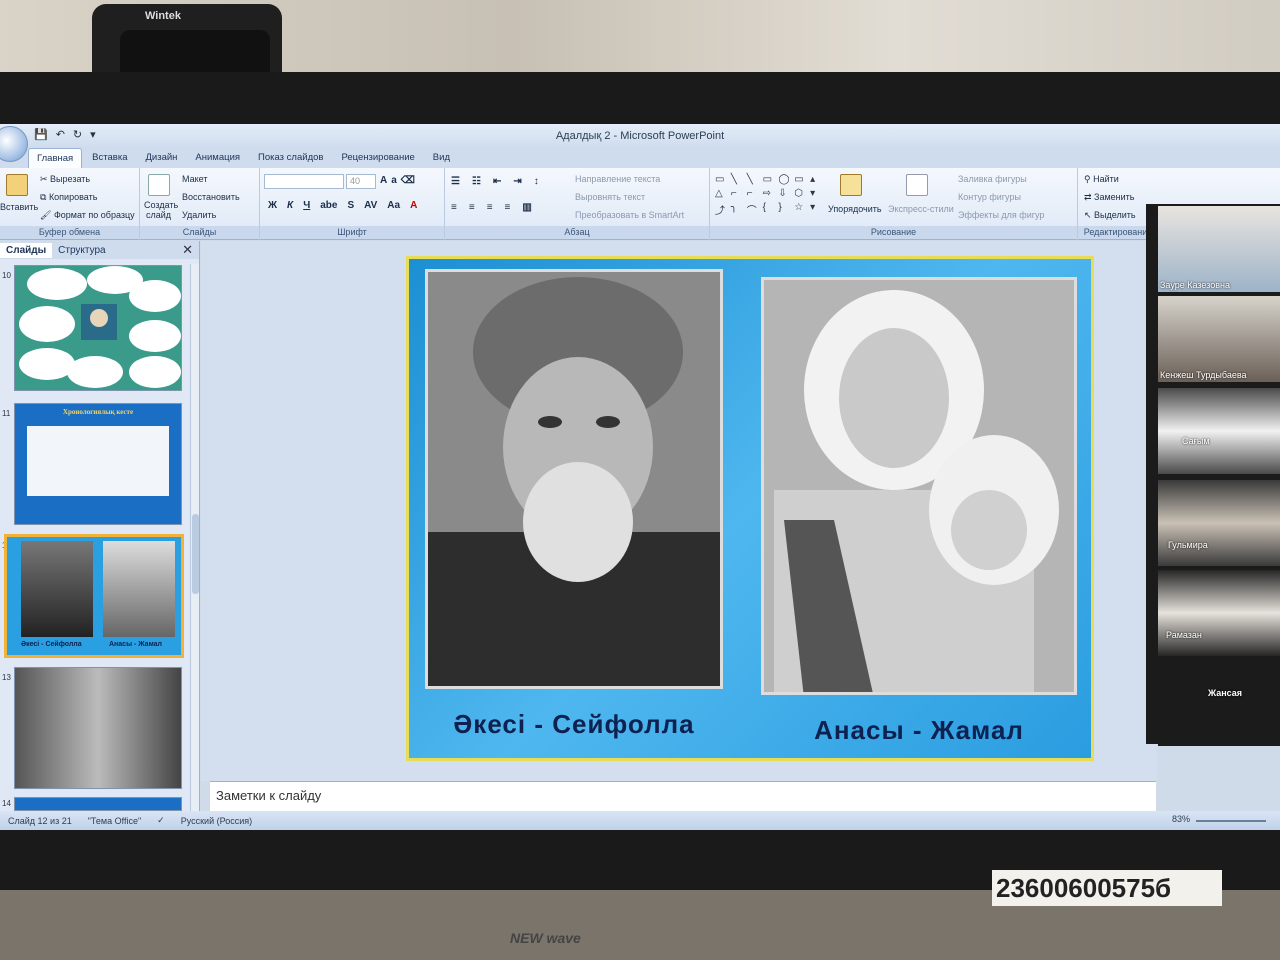 Image resolution: width=1280 pixels, height=960 pixels. What do you see at coordinates (1219, 431) in the screenshot?
I see `participant-tile: Сағым` at bounding box center [1219, 431].